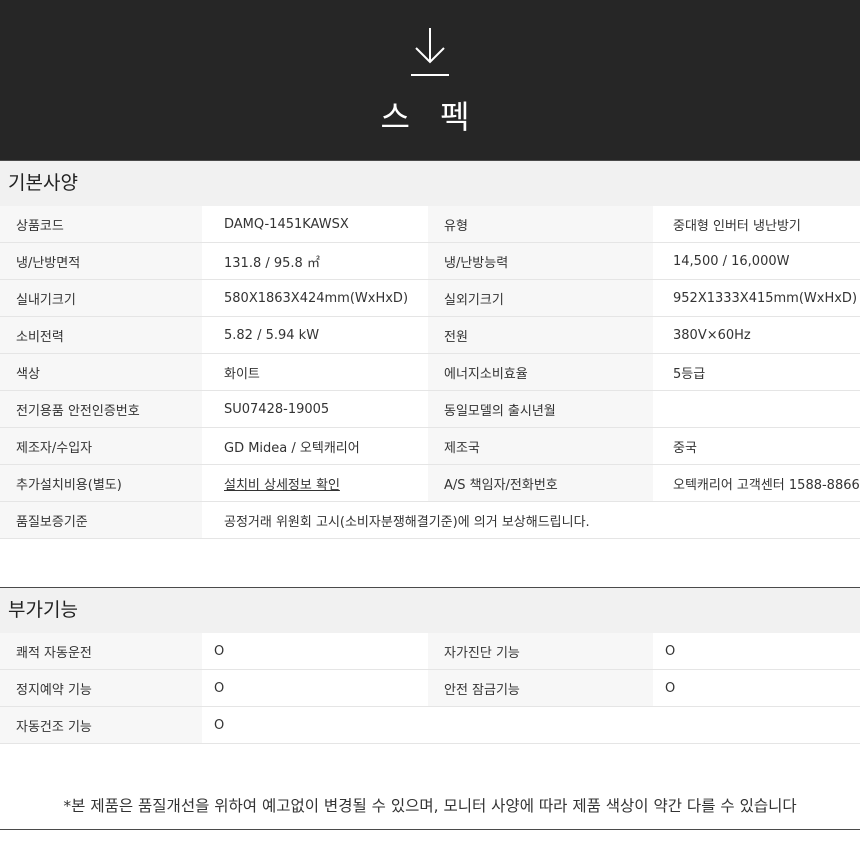  Describe the element at coordinates (101, 651) in the screenshot. I see `feature-label: 쾌적 자동운전` at that location.